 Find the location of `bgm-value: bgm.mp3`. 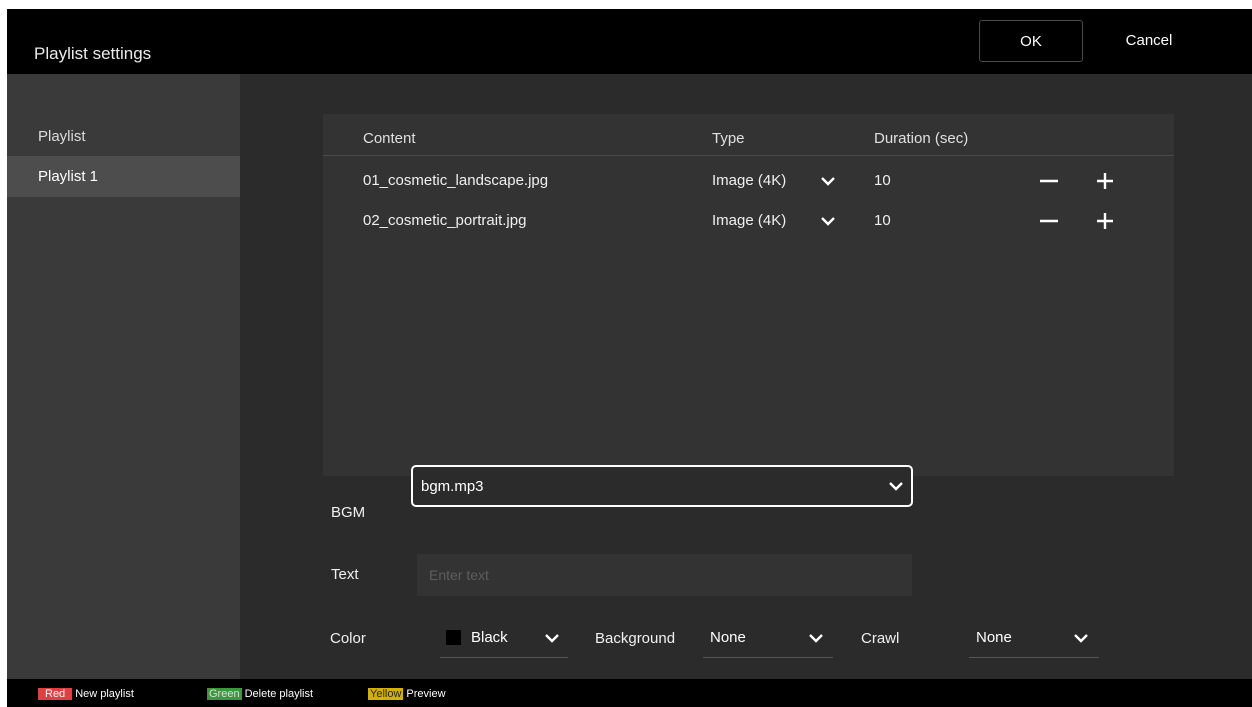

bgm-value: bgm.mp3 is located at coordinates (452, 486).